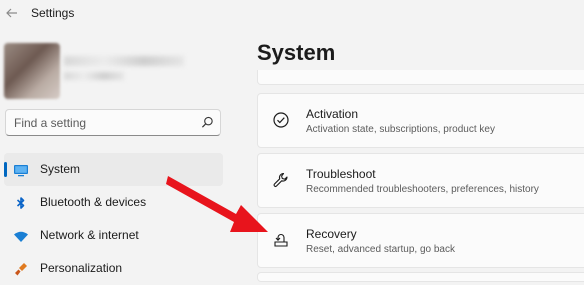 This screenshot has width=584, height=285. I want to click on search-icon, so click(207, 122).